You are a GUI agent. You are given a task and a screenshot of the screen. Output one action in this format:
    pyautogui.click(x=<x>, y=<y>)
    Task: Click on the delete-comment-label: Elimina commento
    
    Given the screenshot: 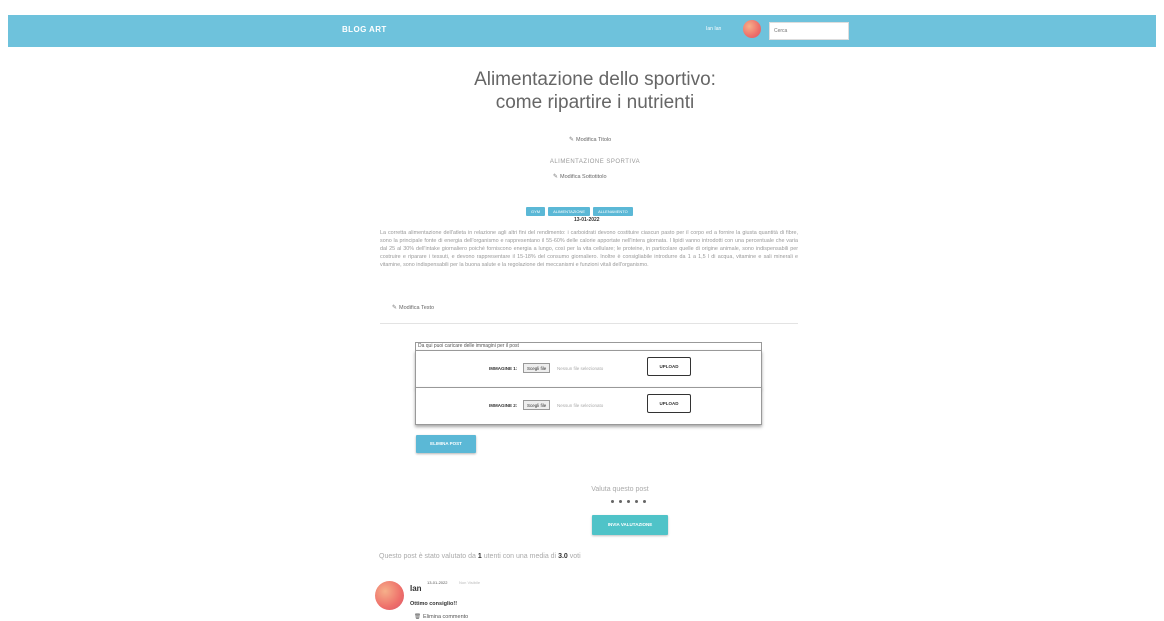 What is the action you would take?
    pyautogui.click(x=445, y=617)
    